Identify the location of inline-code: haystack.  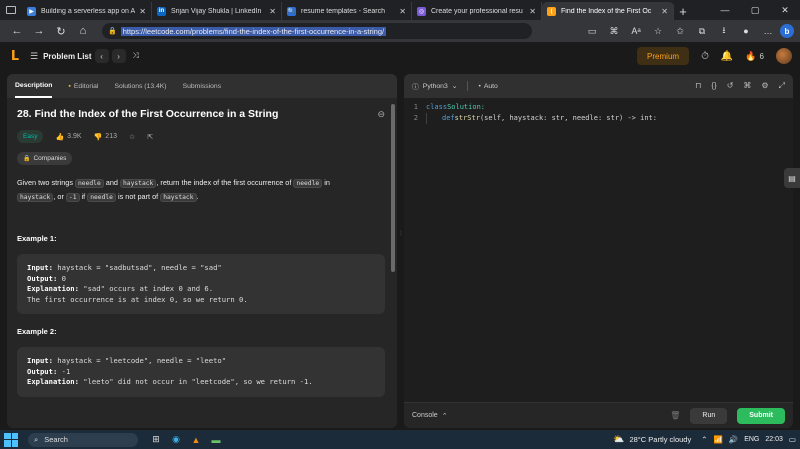
(178, 197).